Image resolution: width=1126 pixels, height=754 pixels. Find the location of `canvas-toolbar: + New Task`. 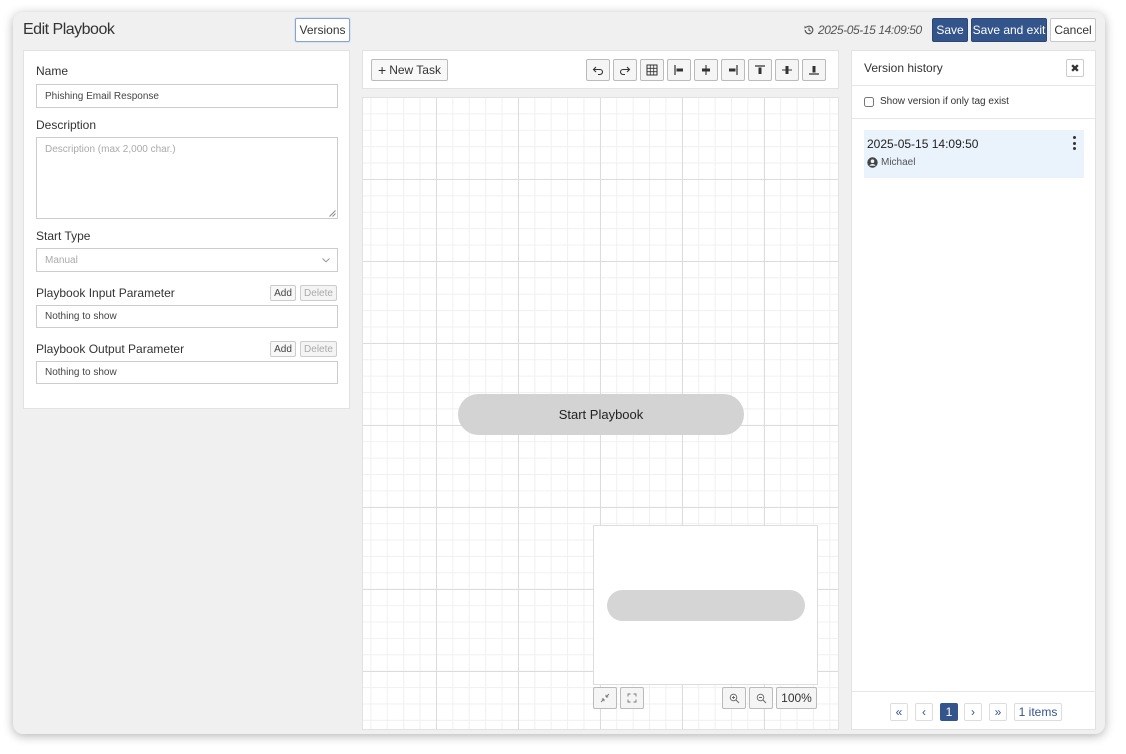

canvas-toolbar: + New Task is located at coordinates (600, 69).